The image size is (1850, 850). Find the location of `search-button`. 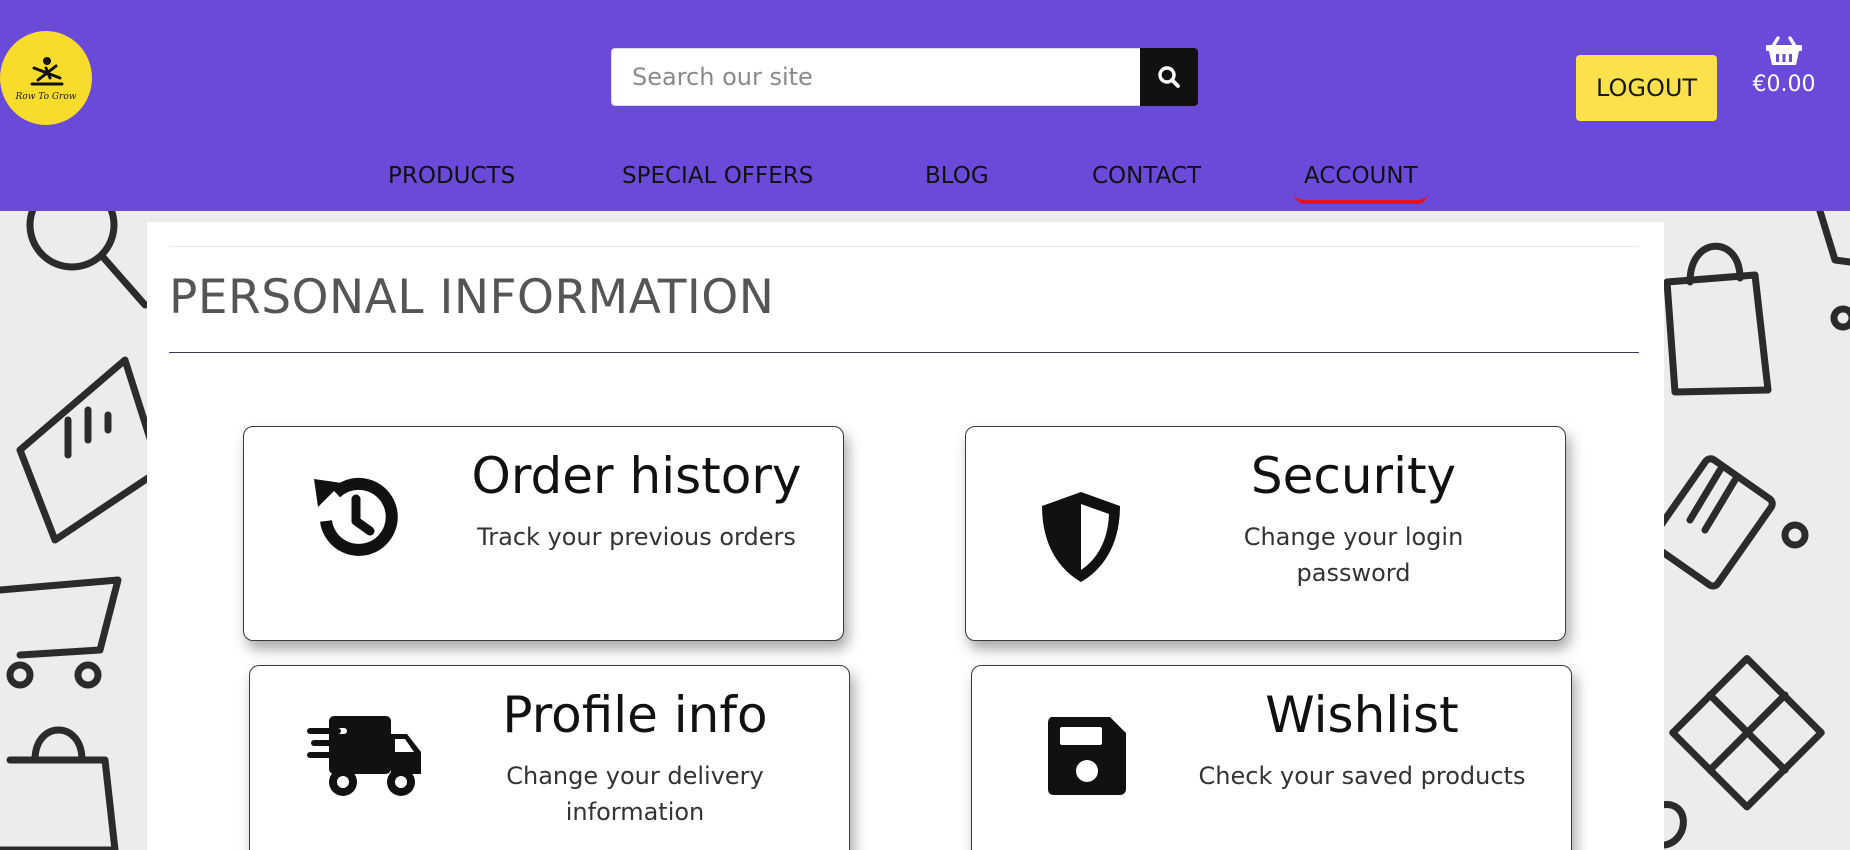

search-button is located at coordinates (1169, 77).